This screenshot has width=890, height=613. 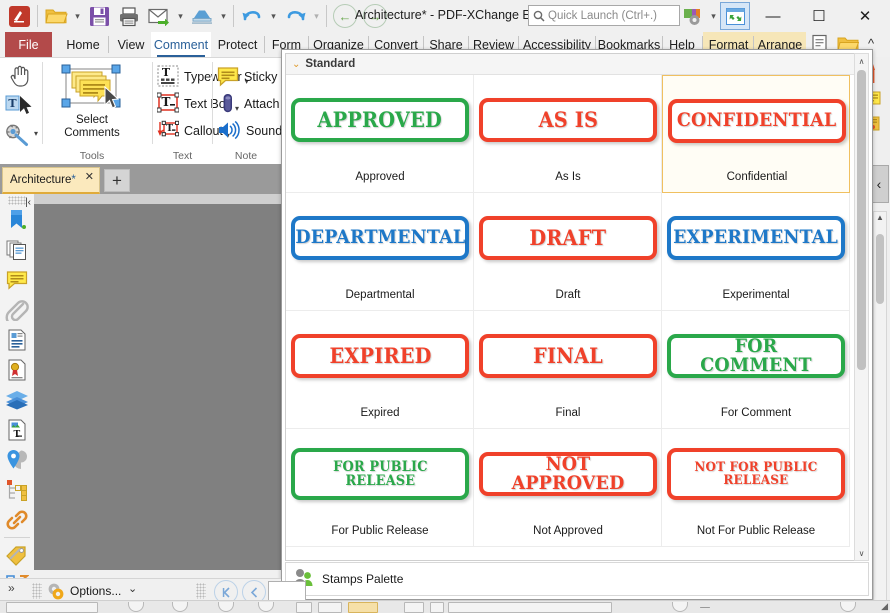 What do you see at coordinates (201, 591) in the screenshot?
I see `pager-drag-grip` at bounding box center [201, 591].